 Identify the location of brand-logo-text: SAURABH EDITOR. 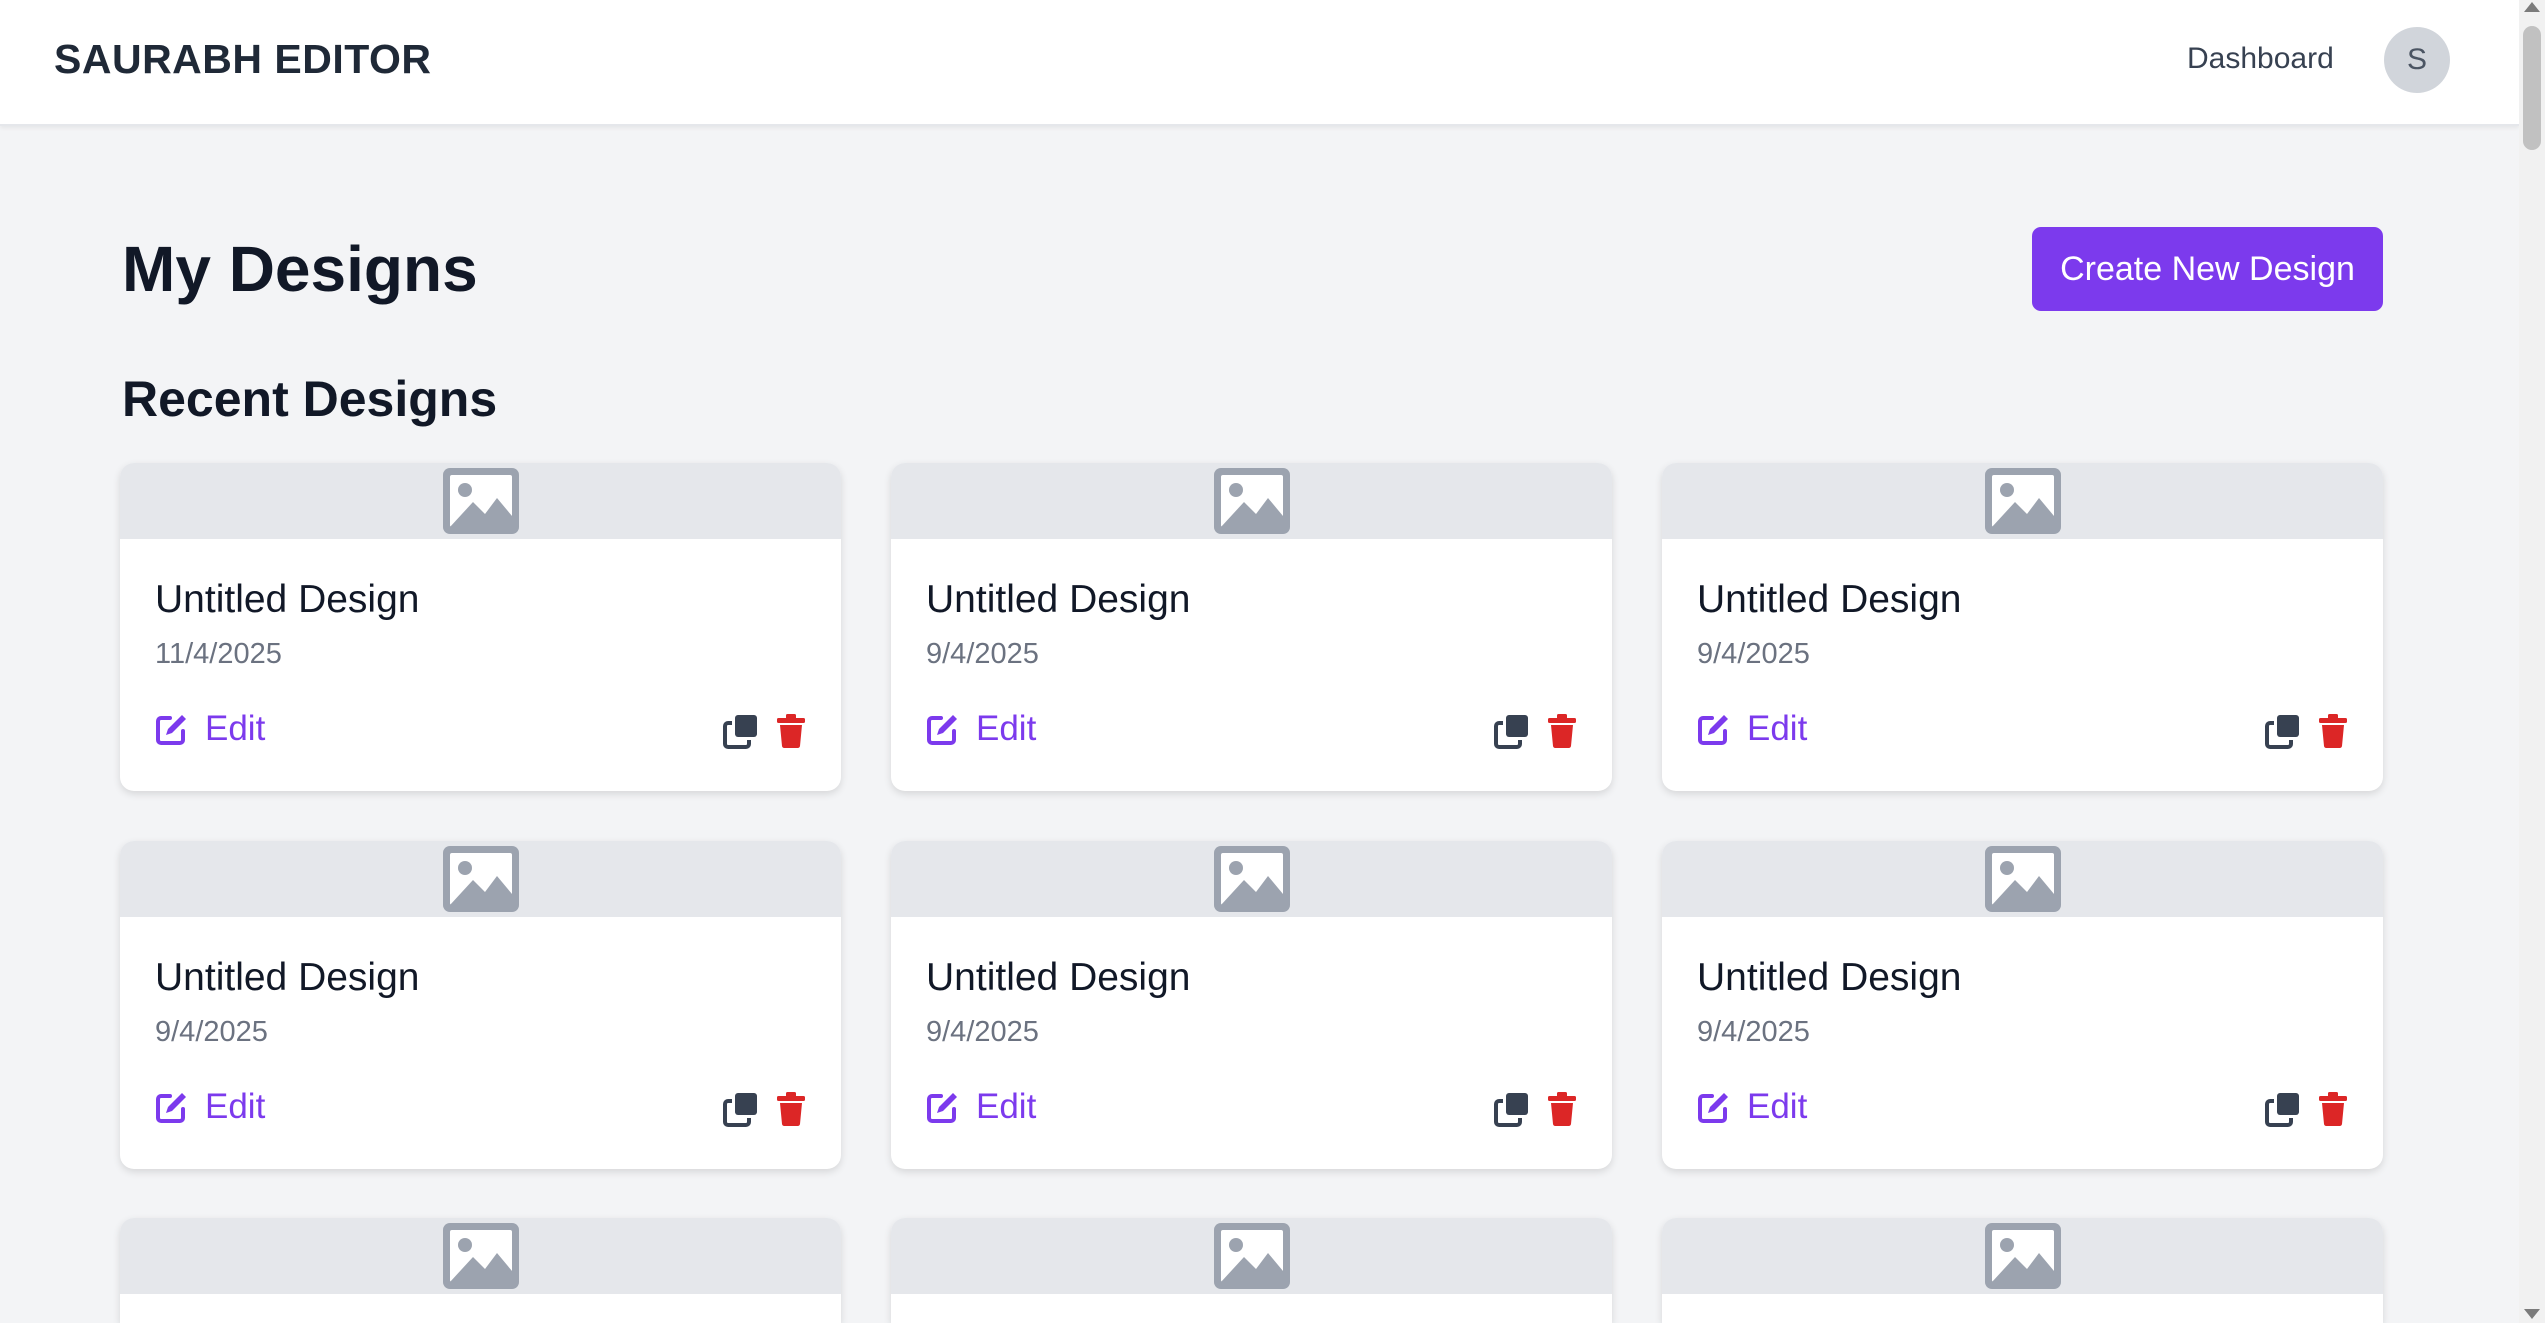
(243, 59).